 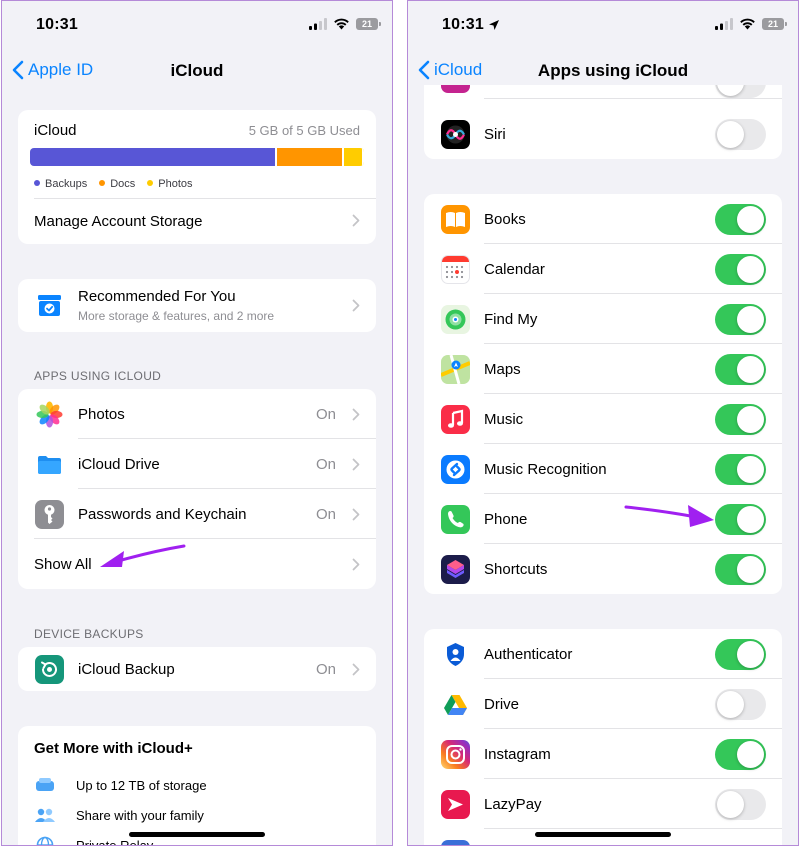 I want to click on feature-family: Share with your family, so click(x=119, y=815).